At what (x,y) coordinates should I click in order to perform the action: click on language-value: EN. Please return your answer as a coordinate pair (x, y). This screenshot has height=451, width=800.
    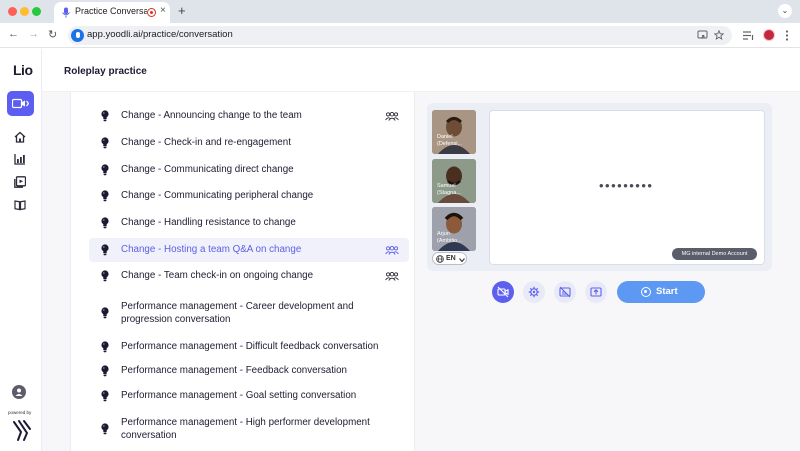
    Looking at the image, I should click on (451, 258).